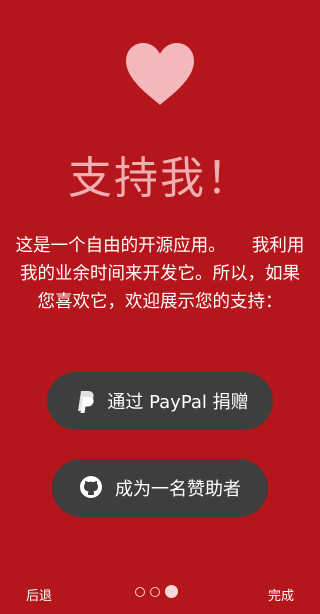 The height and width of the screenshot is (614, 320). Describe the element at coordinates (160, 178) in the screenshot. I see `page-title: 支持我！` at that location.